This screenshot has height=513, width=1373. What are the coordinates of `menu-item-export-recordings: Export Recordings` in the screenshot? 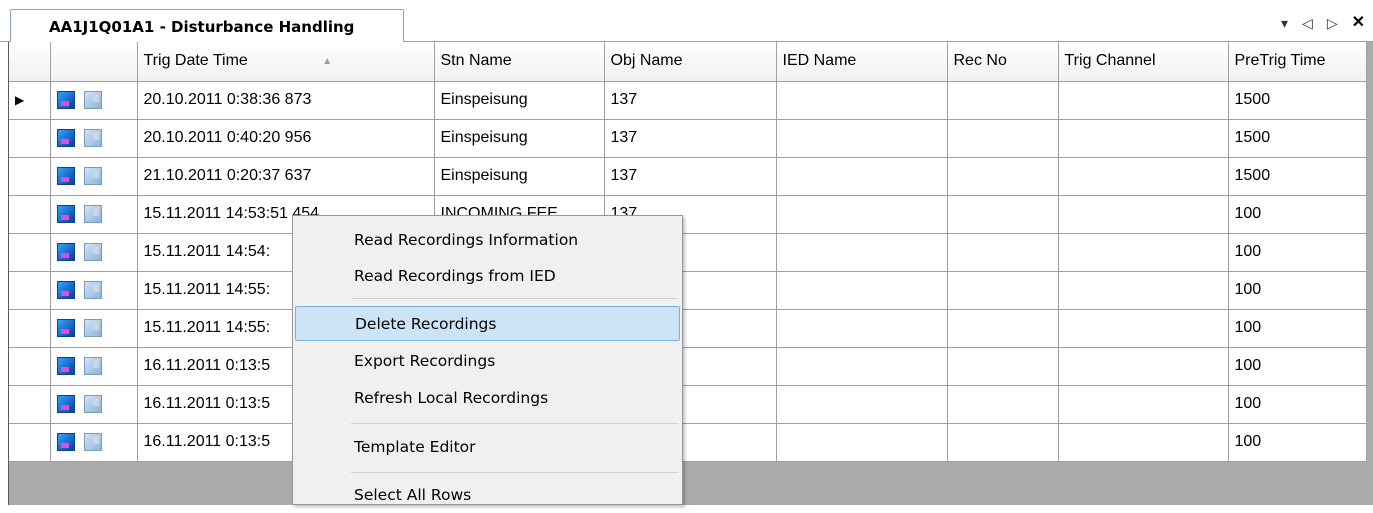 It's located at (487, 361).